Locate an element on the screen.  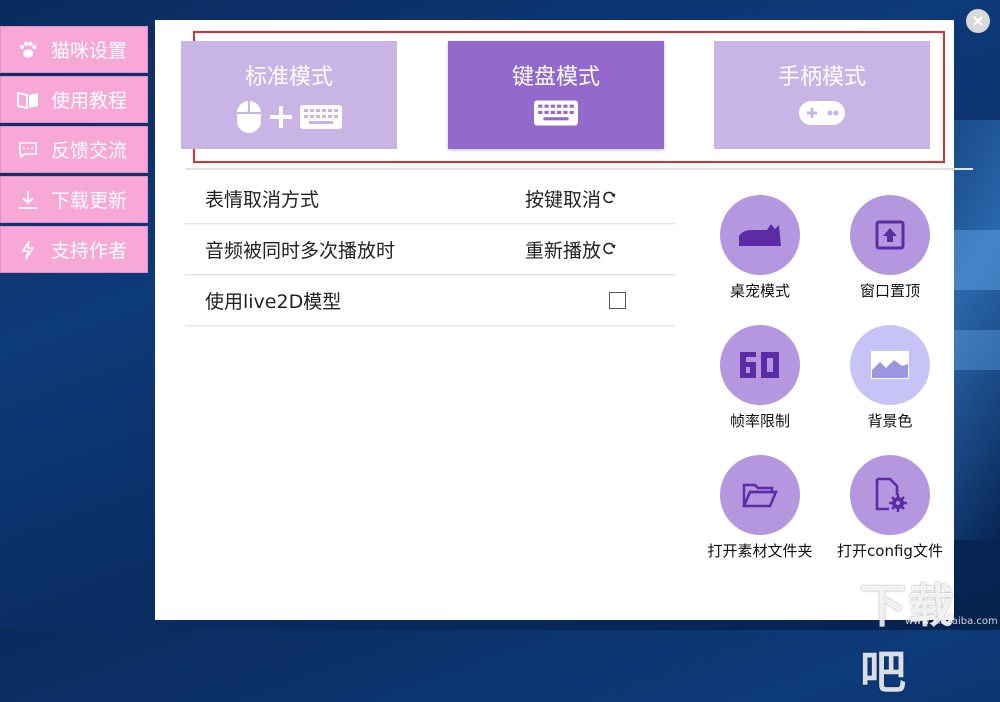
setting-row-live2d: 使用live2D模型 is located at coordinates (430, 300).